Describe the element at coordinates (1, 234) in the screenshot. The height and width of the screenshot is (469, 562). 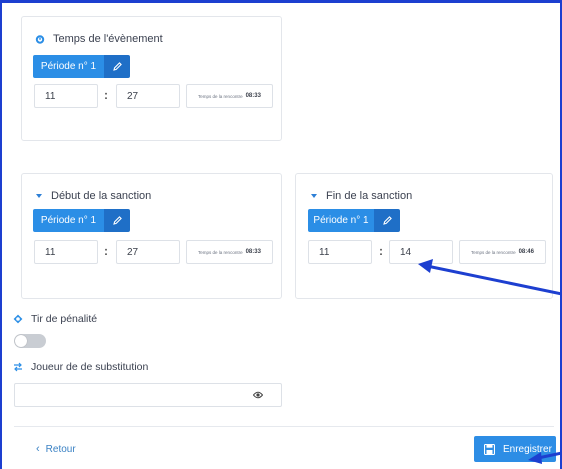
I see `screenshot-frame-left` at that location.